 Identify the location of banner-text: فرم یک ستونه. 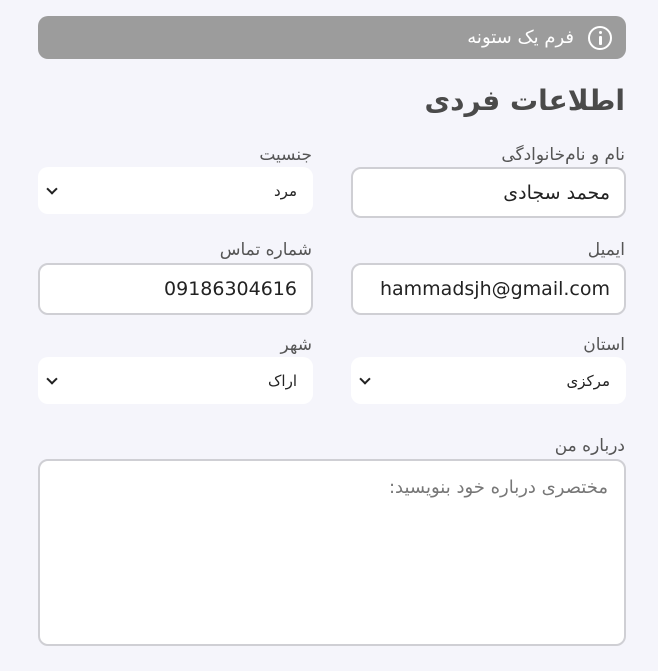
(520, 37).